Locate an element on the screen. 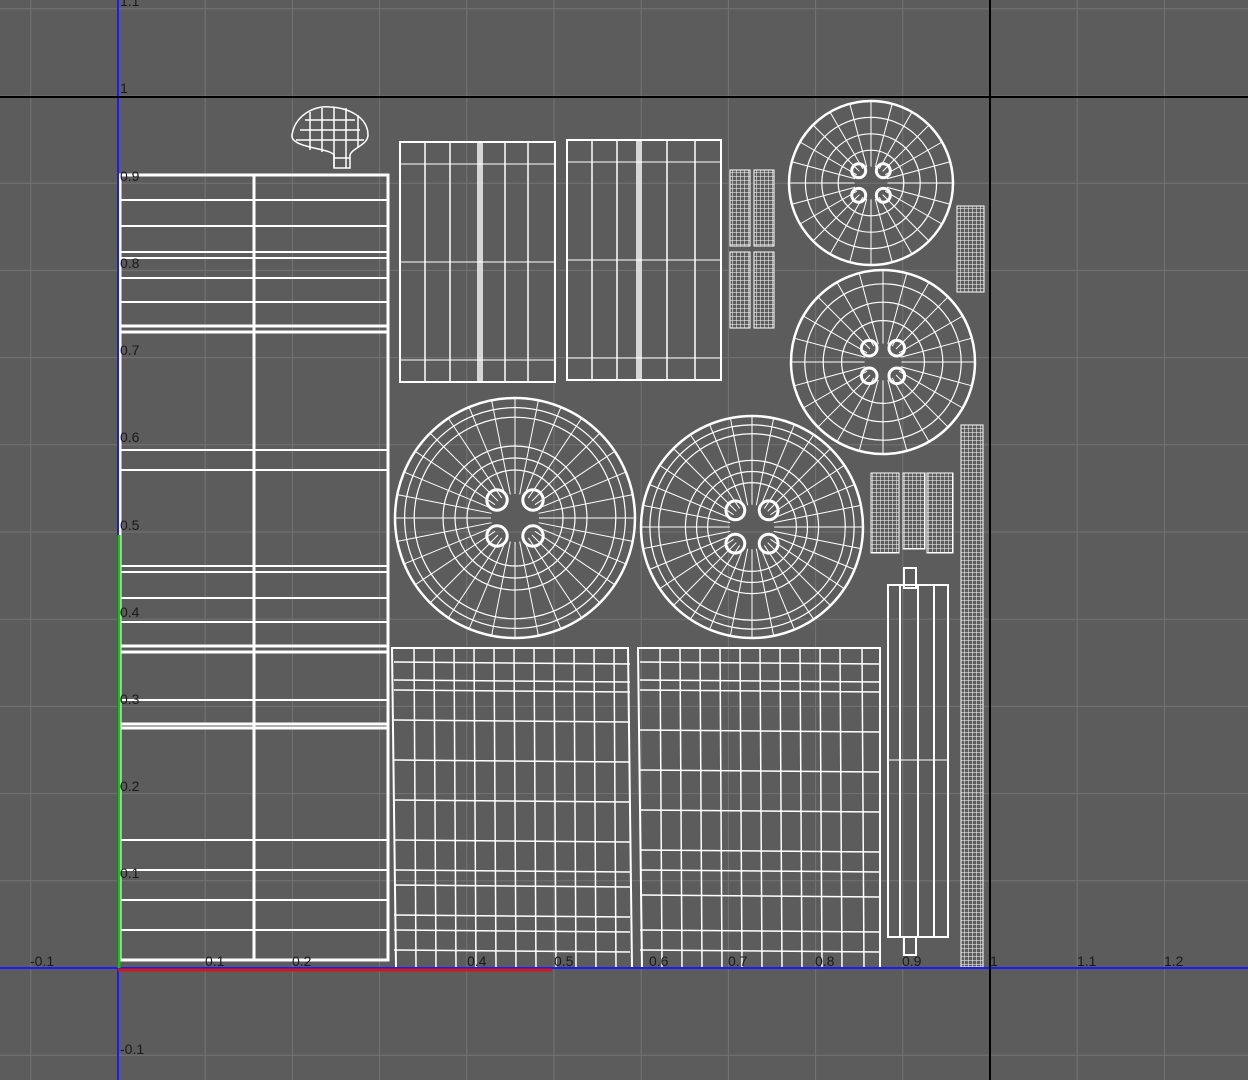 This screenshot has width=1248, height=1080. u-tick-u-0p9: 0.9 is located at coordinates (912, 961).